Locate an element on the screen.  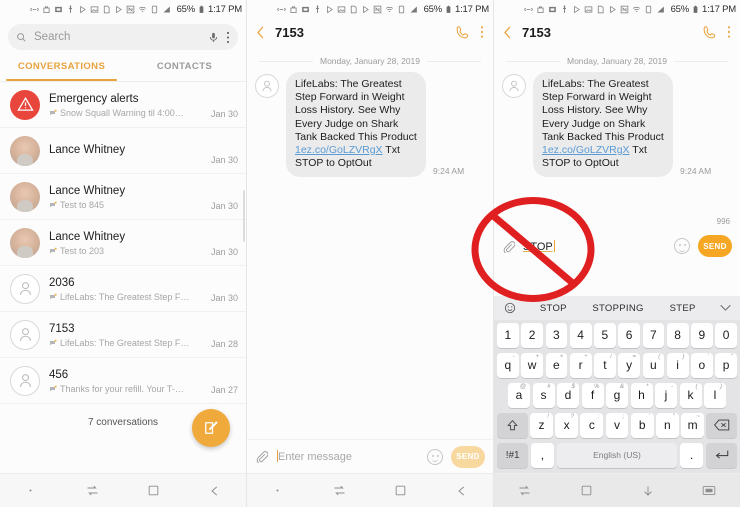
tab-conversations: CONVERSATIONS is located at coordinates (61, 66).